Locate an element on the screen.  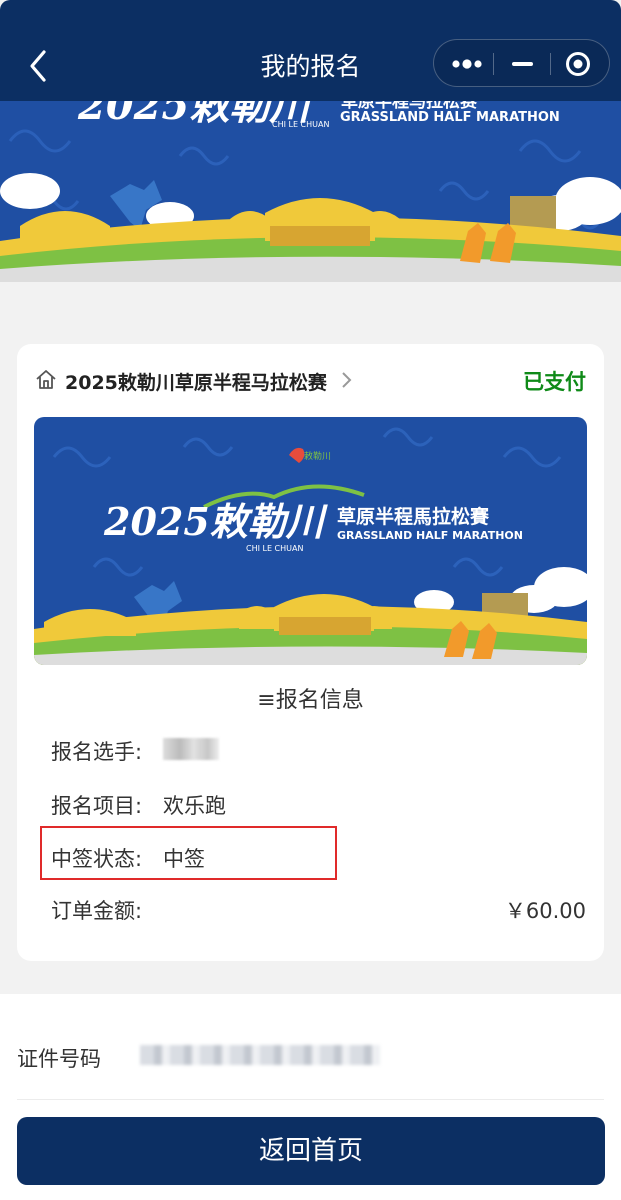
minimize-icon is located at coordinates (522, 64).